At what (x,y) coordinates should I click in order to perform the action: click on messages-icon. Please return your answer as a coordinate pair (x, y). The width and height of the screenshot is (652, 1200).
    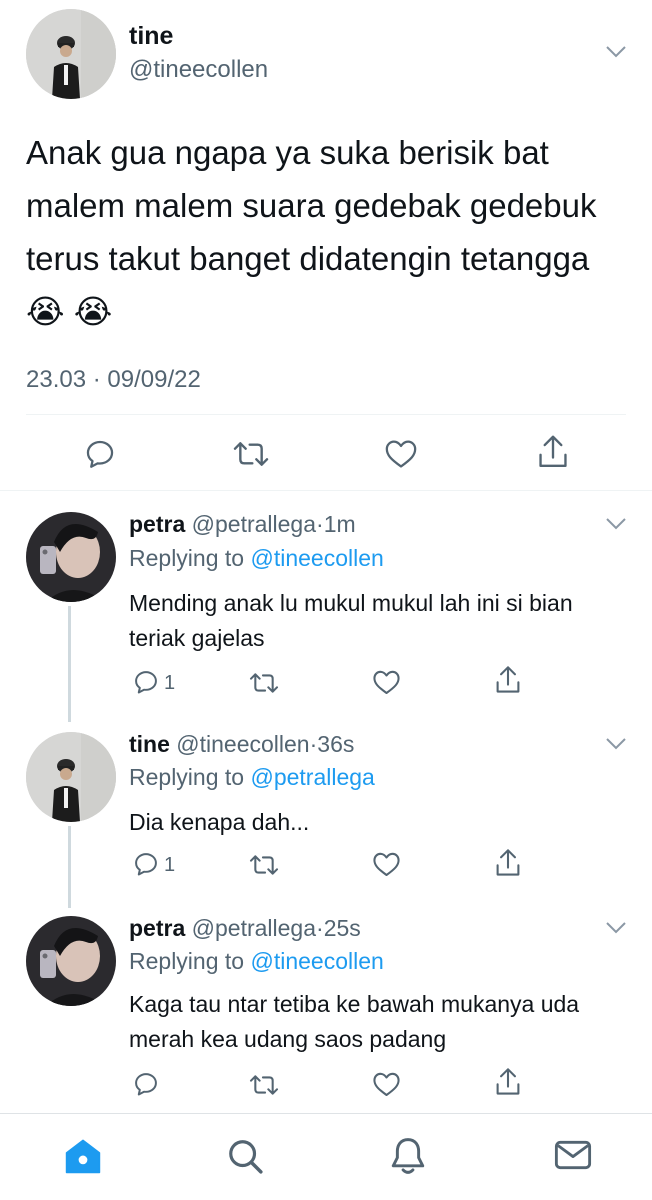
    Looking at the image, I should click on (573, 1155).